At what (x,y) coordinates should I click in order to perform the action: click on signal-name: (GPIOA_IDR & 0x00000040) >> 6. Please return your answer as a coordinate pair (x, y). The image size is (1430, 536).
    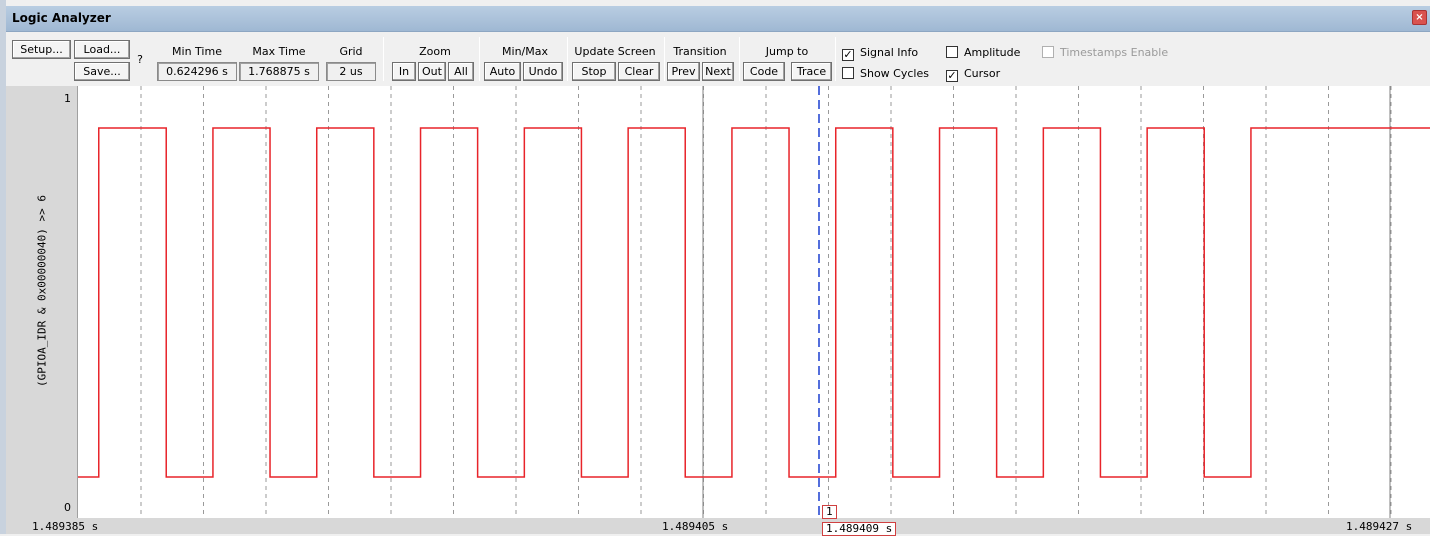
    Looking at the image, I should click on (42, 291).